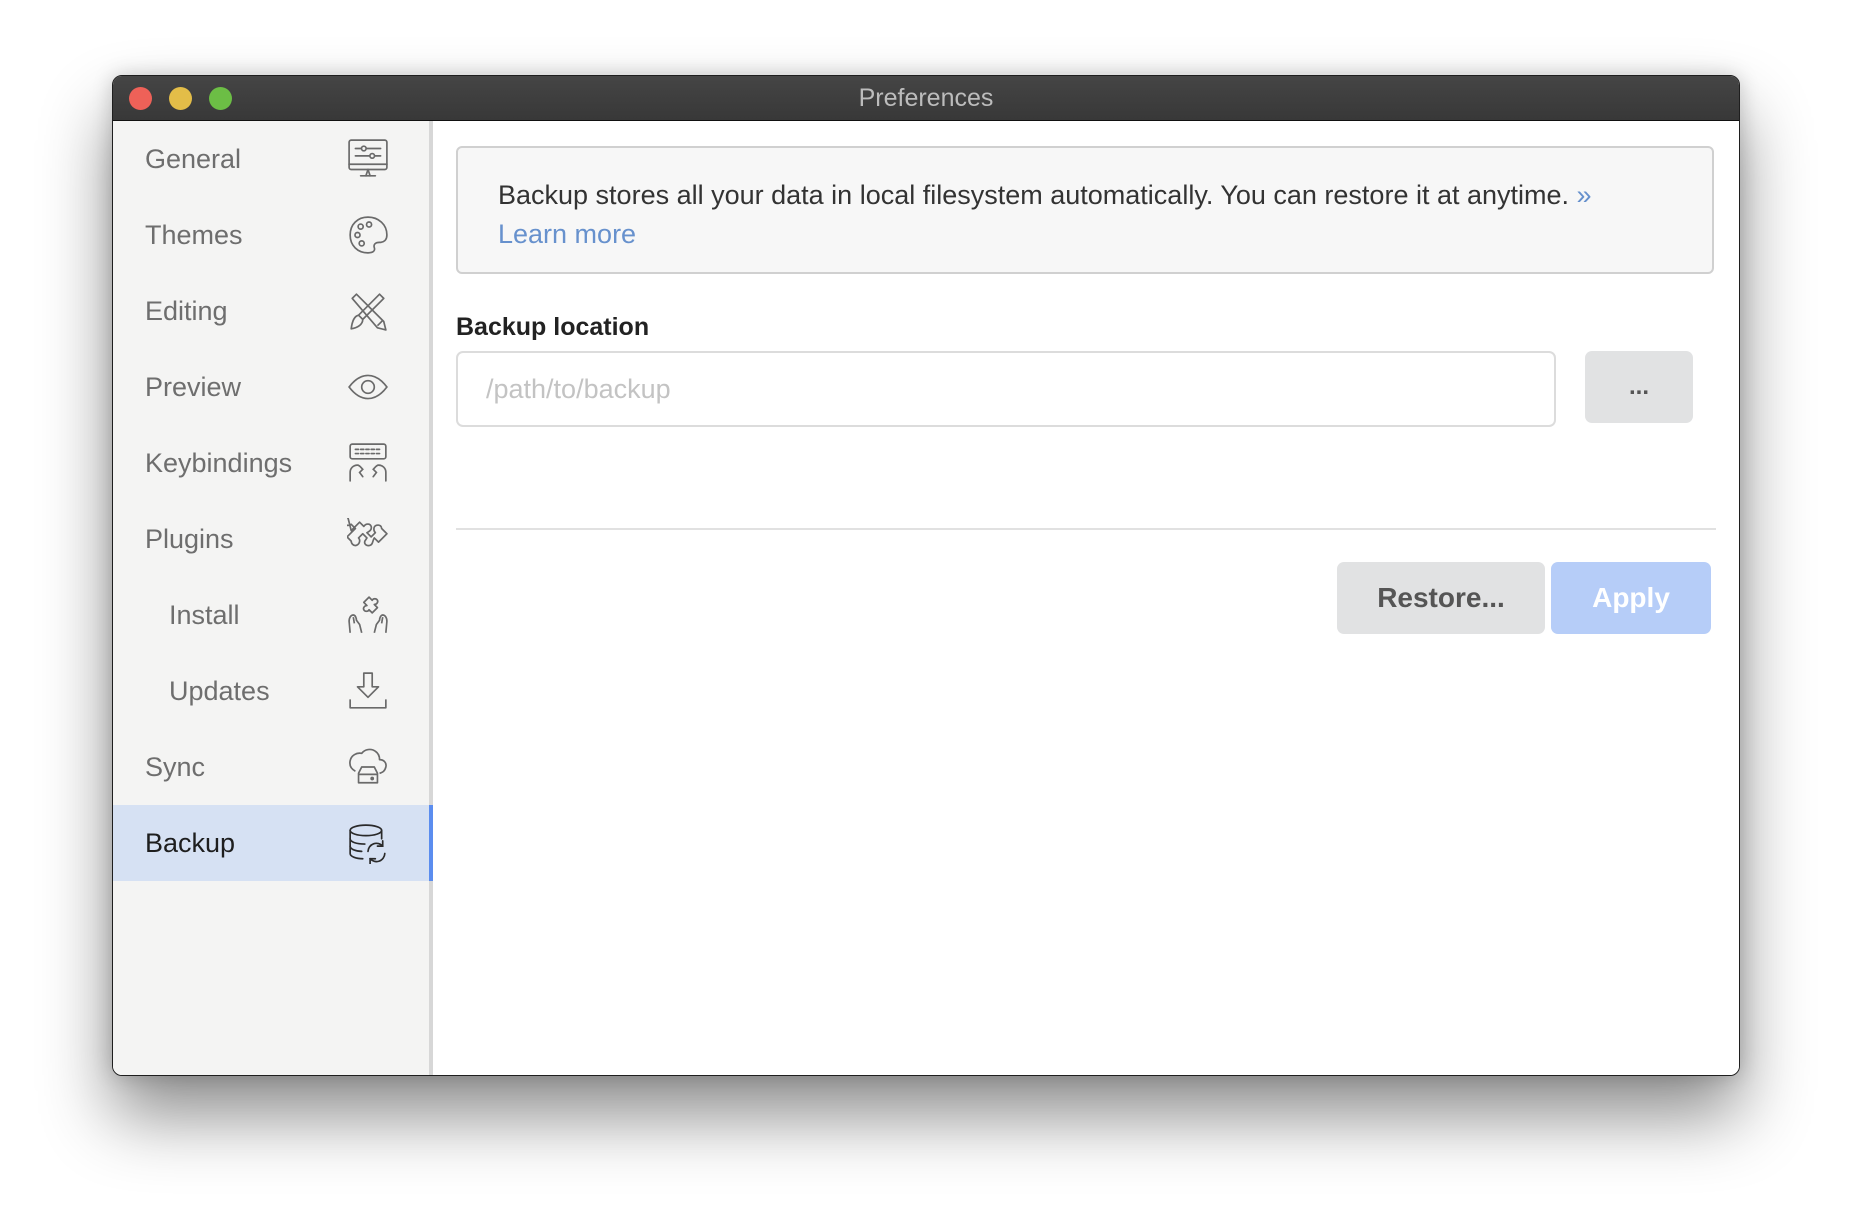  What do you see at coordinates (553, 327) in the screenshot?
I see `backup-location-label: Backup location` at bounding box center [553, 327].